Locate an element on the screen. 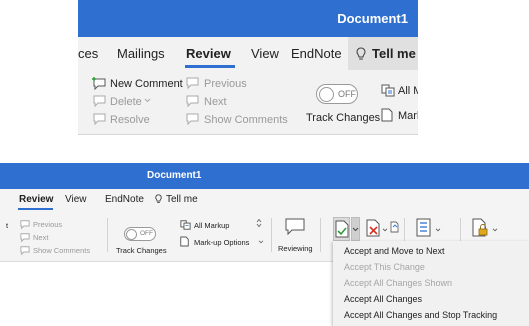 The image size is (529, 326). menu-item-accept-all-changes-shown: Accept All Changes Shown is located at coordinates (398, 283).